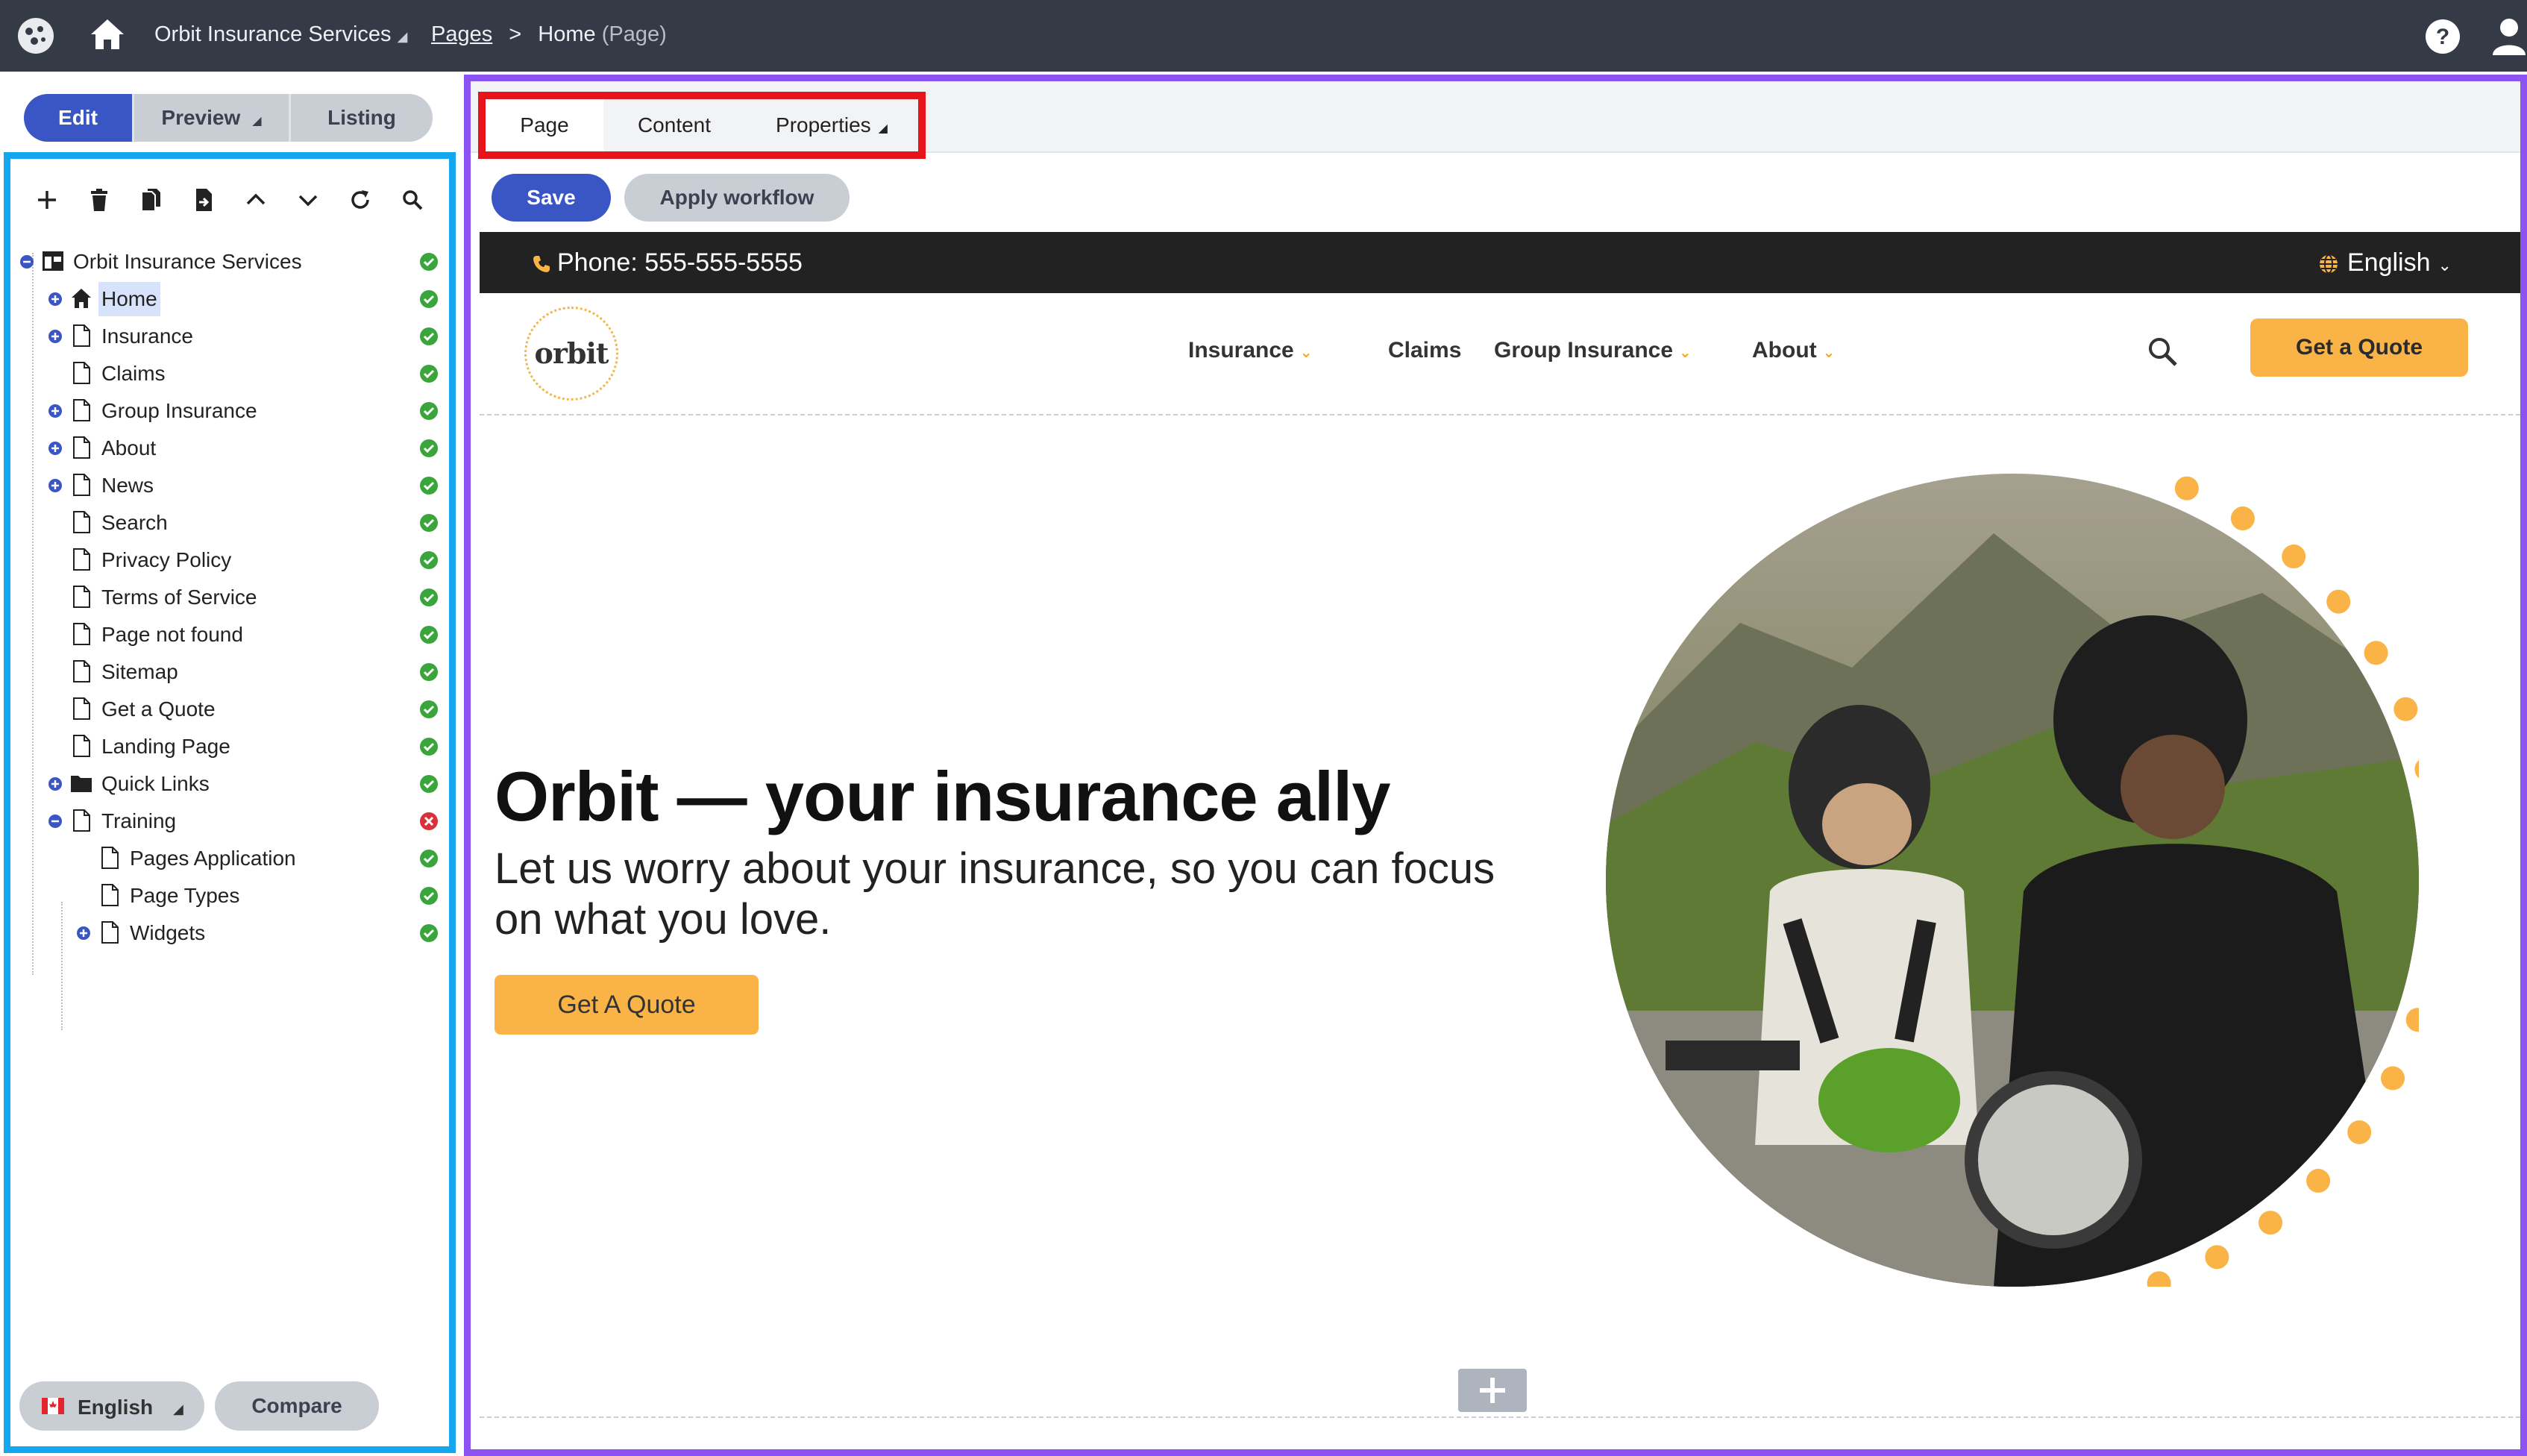  What do you see at coordinates (129, 299) in the screenshot?
I see `tree-node-label: Home` at bounding box center [129, 299].